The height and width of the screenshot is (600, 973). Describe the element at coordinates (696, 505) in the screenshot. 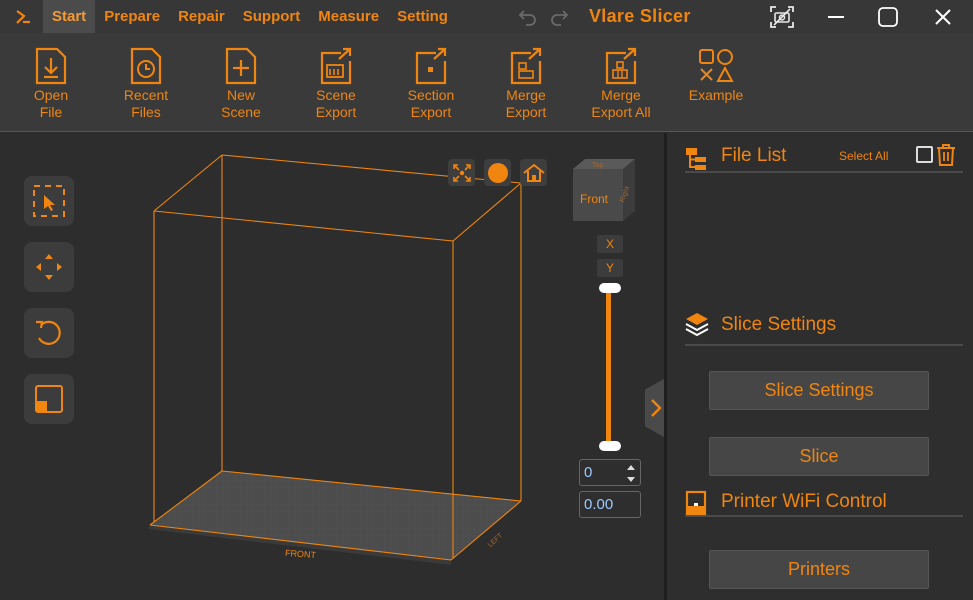

I see `printer-icon` at that location.